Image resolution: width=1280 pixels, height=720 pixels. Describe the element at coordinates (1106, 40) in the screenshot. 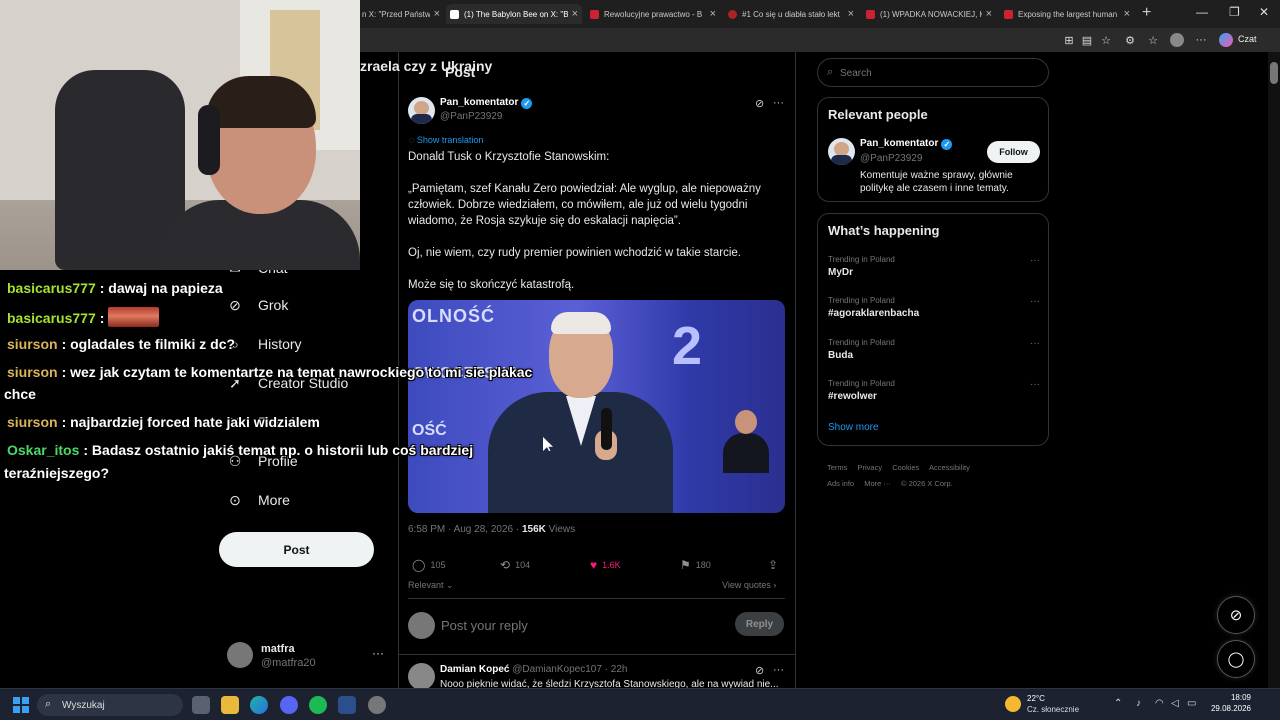

I see `favorite-star-icon: ☆` at that location.